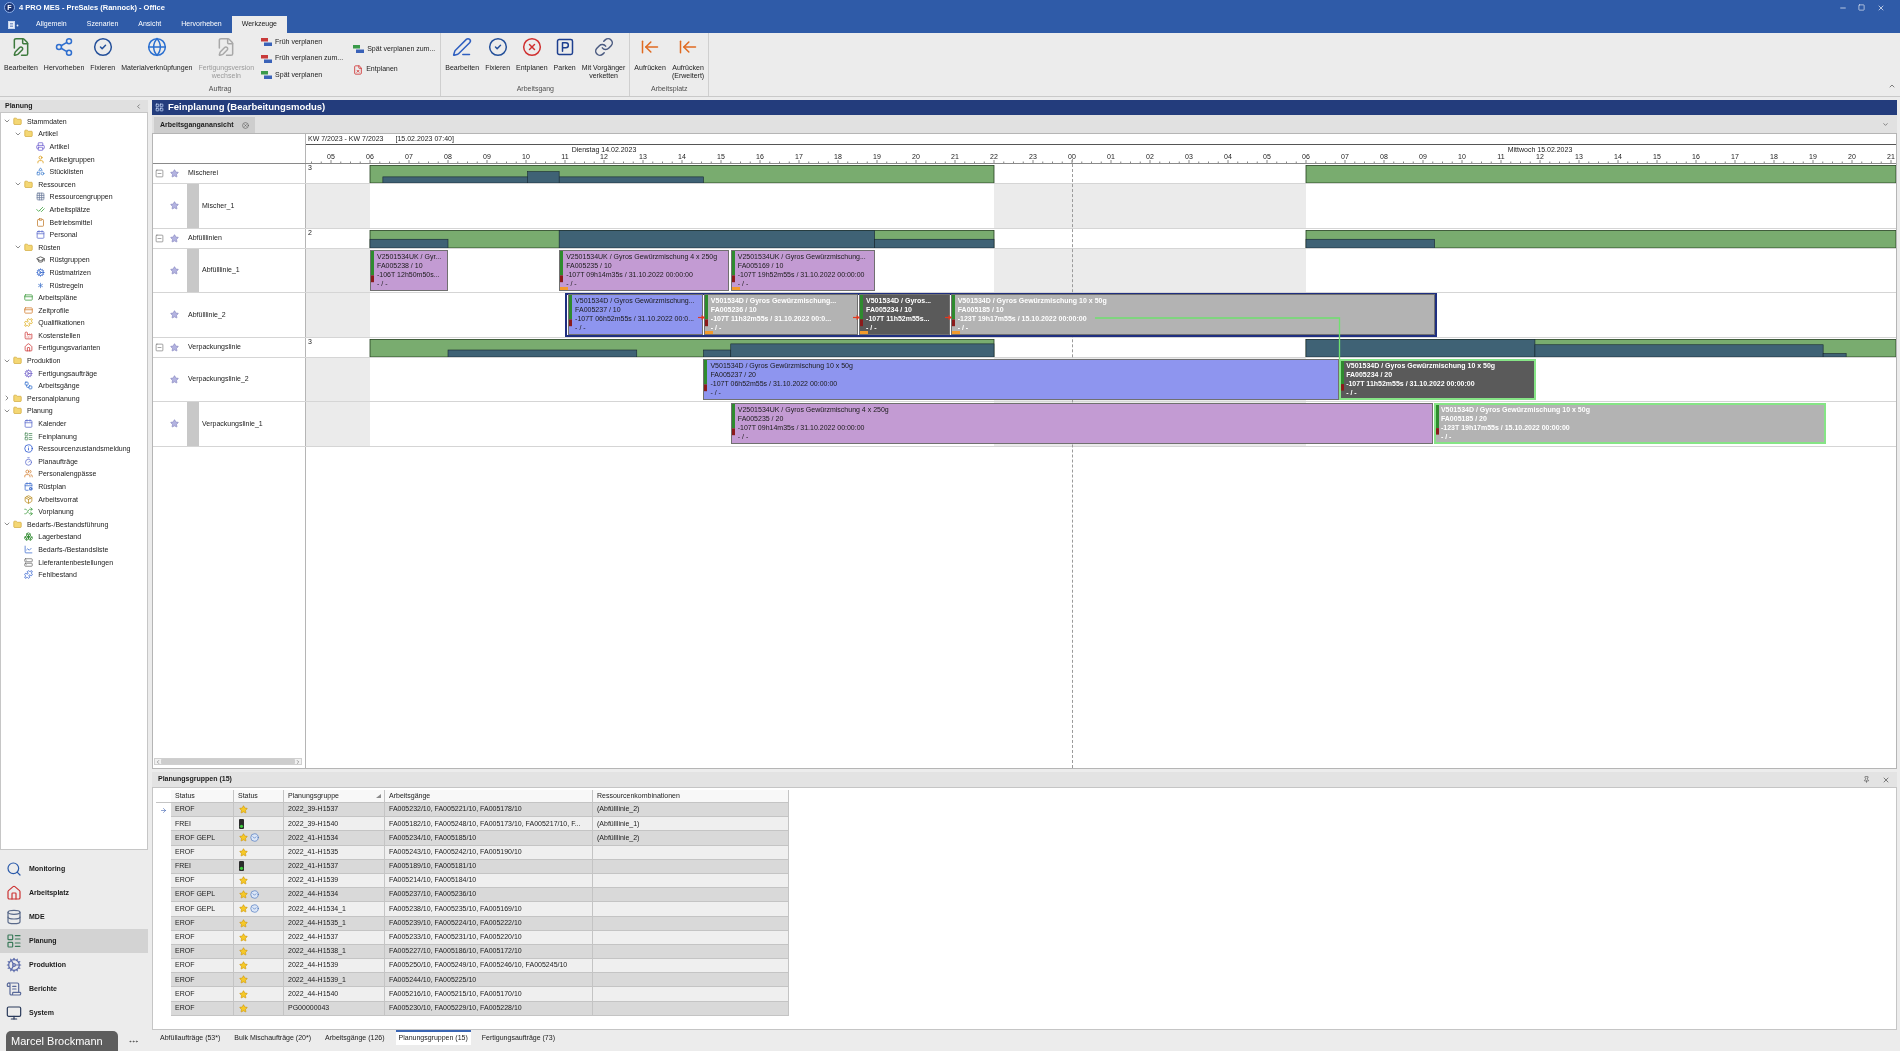  What do you see at coordinates (40, 260) in the screenshot?
I see `graduation-cap-icon` at bounding box center [40, 260].